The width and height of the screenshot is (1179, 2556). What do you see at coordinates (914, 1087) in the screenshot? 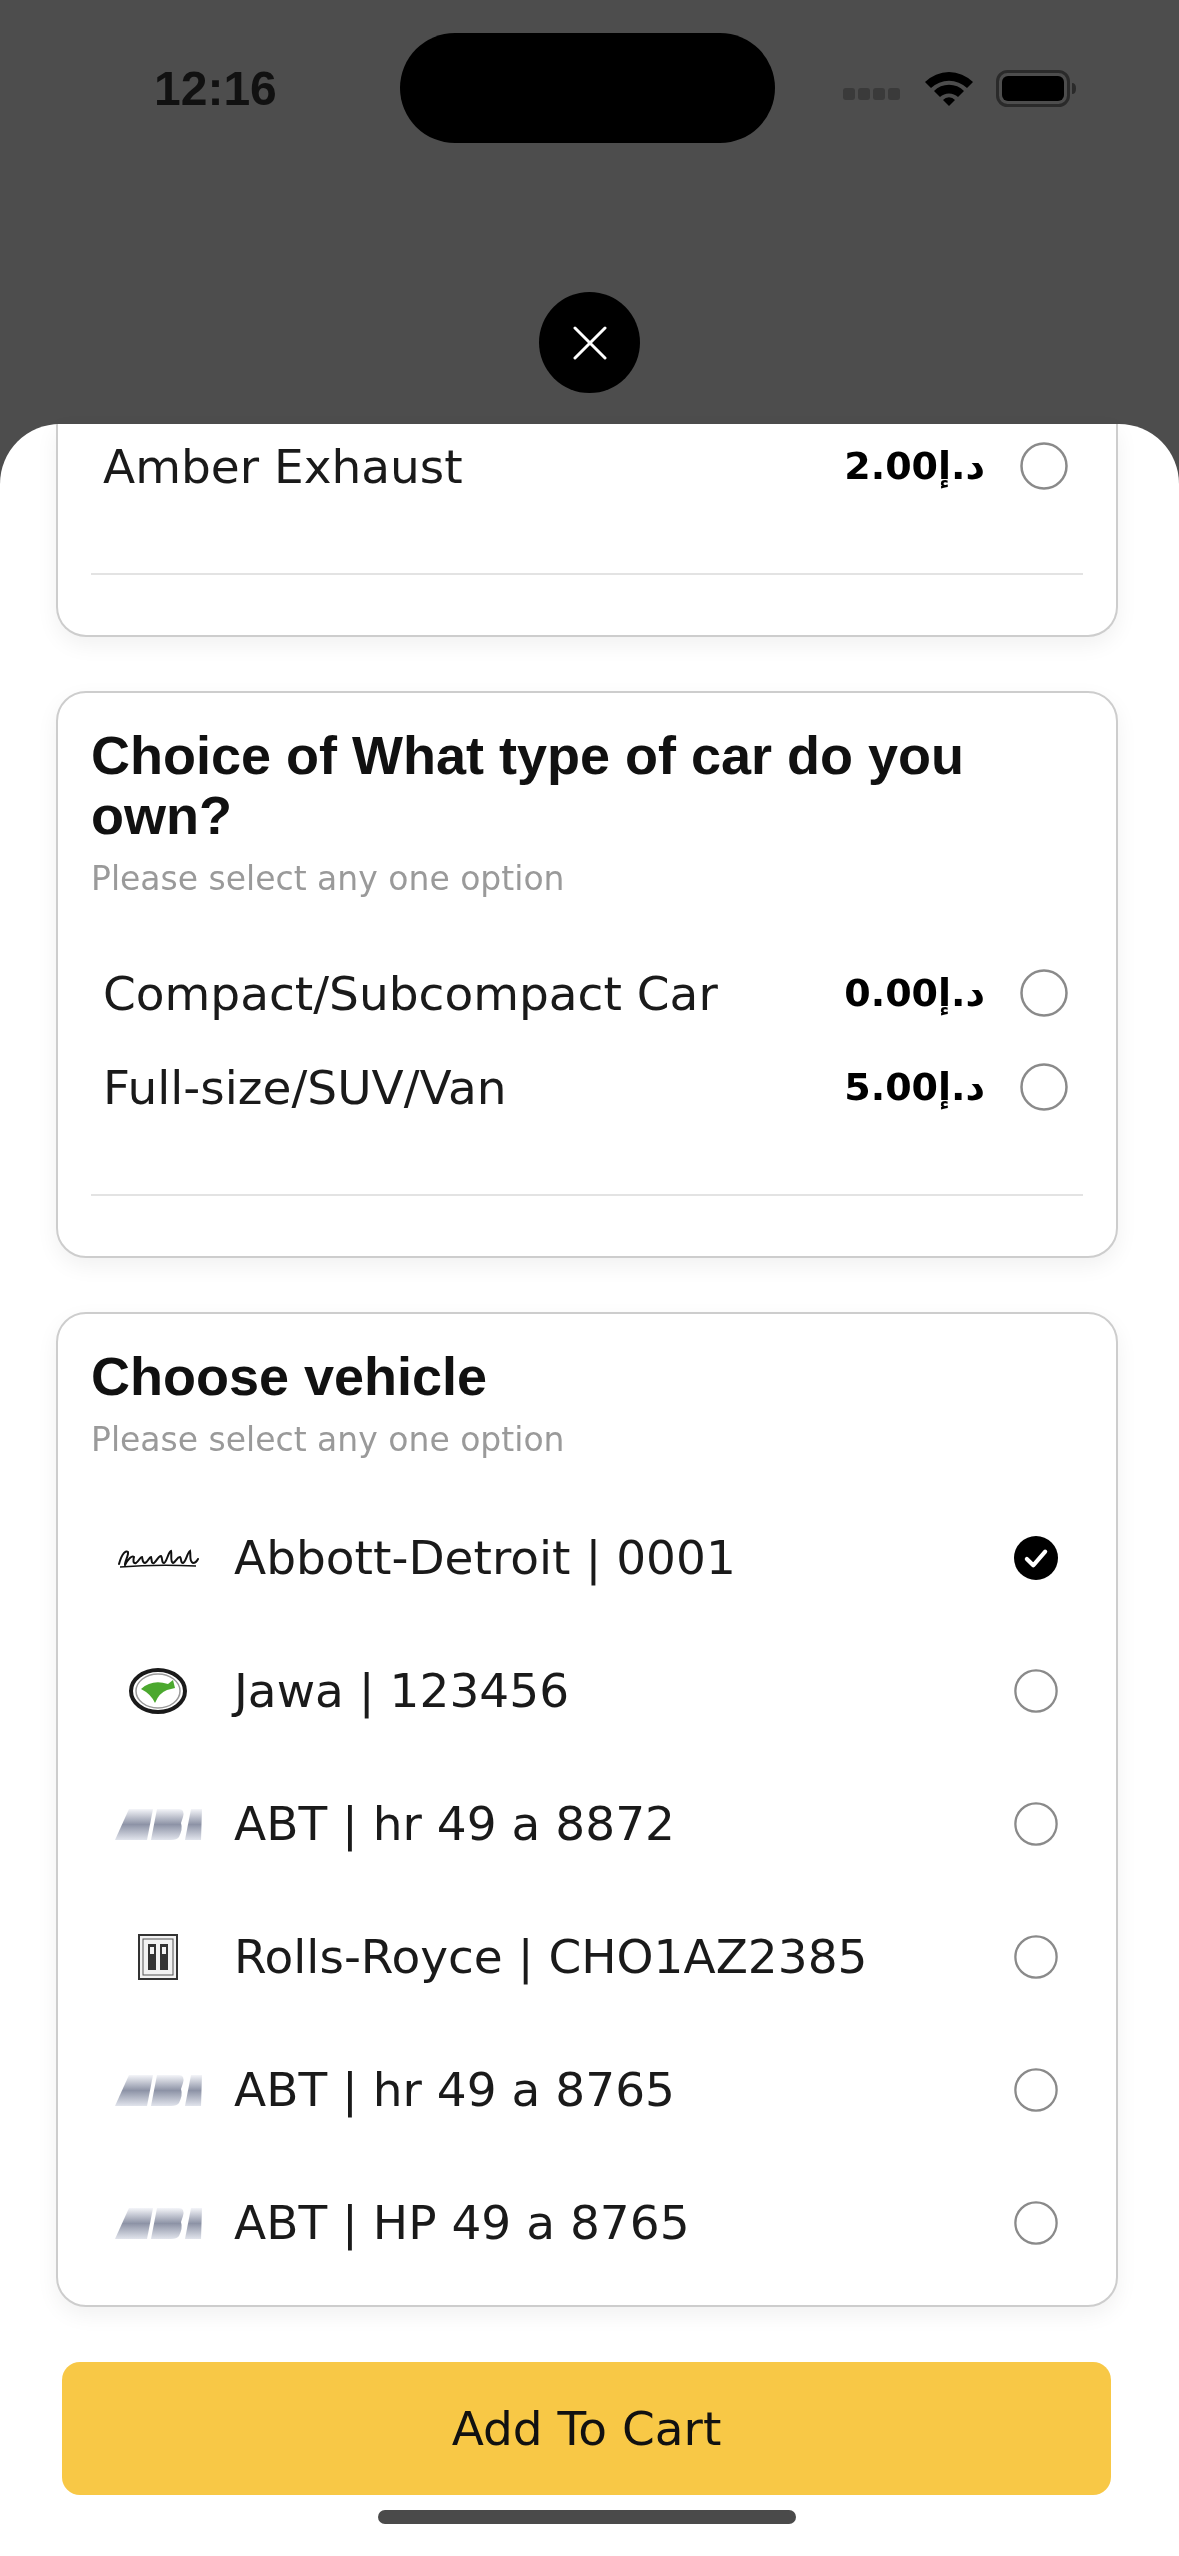
I see `option-price: 5.00د.إ` at bounding box center [914, 1087].